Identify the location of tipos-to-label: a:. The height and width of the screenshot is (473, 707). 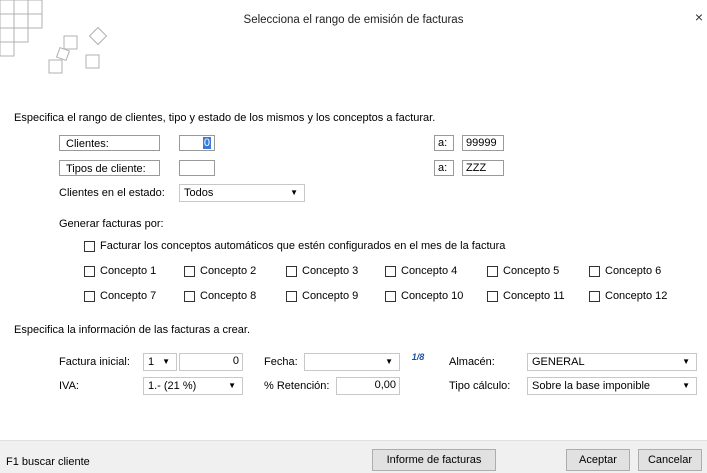
(444, 168).